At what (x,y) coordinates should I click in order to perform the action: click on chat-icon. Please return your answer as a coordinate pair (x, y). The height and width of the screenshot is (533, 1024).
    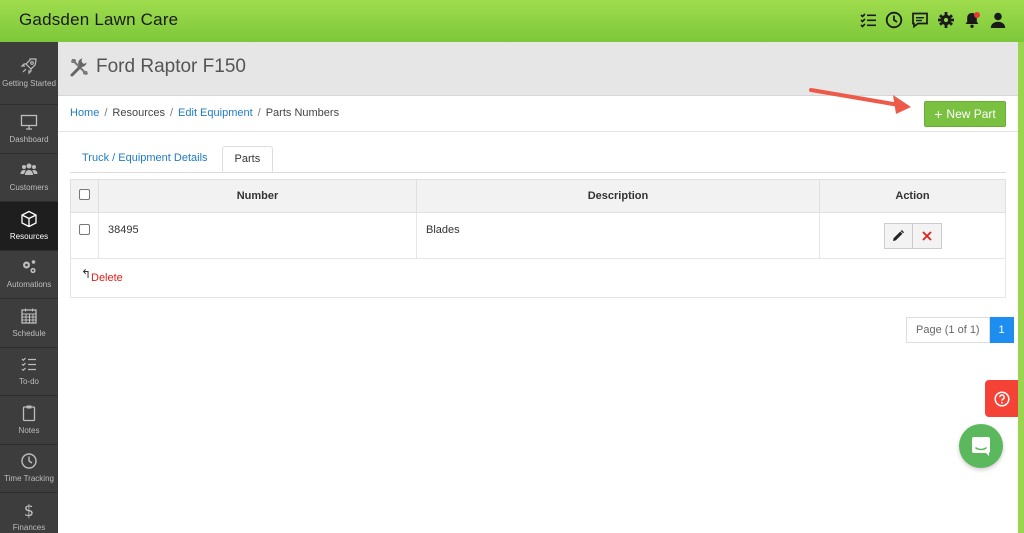
    Looking at the image, I should click on (920, 20).